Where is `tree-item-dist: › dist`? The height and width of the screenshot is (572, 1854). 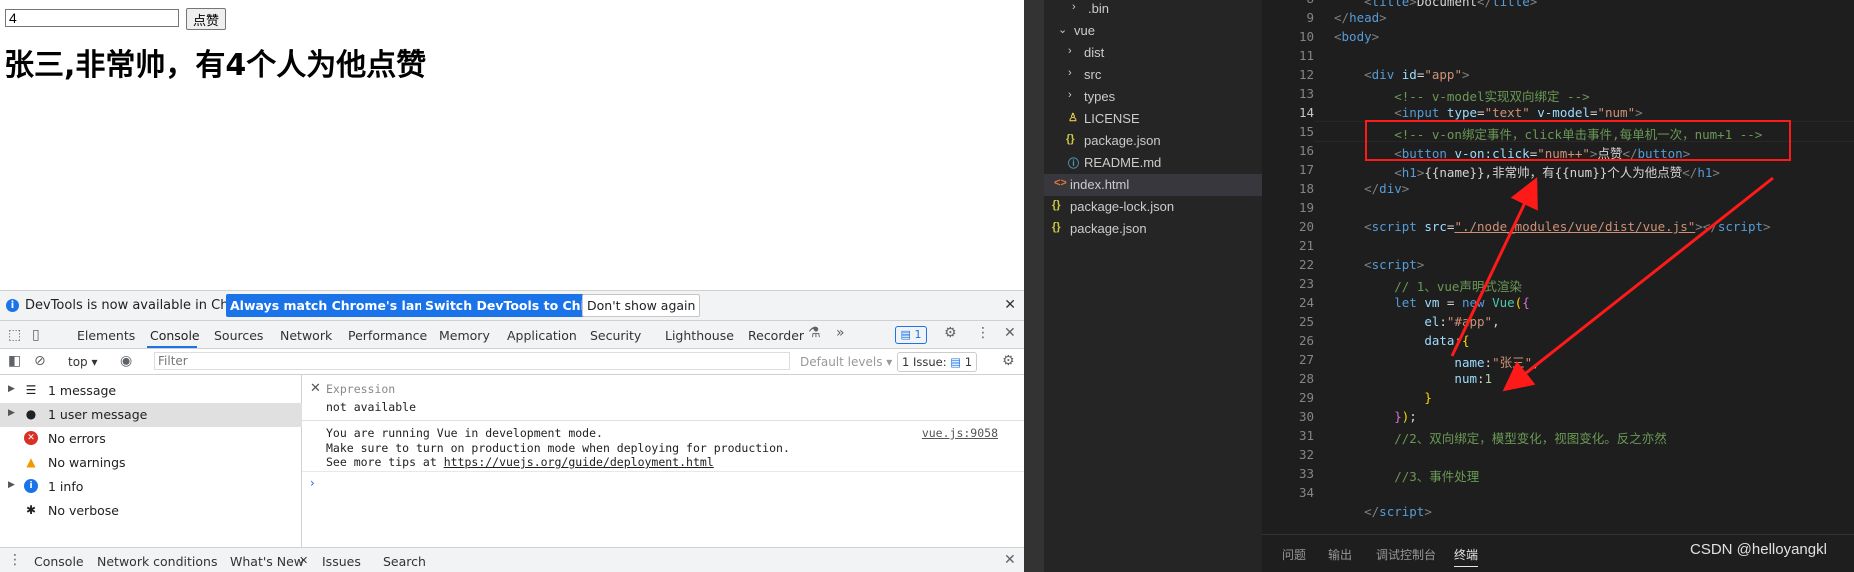
tree-item-dist: › dist is located at coordinates (1153, 53).